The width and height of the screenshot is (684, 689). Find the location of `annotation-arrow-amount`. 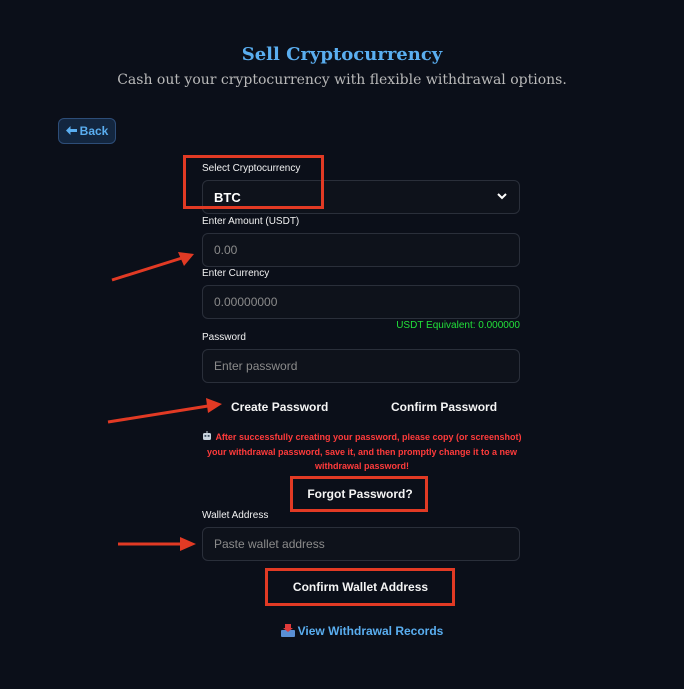

annotation-arrow-amount is located at coordinates (152, 267).